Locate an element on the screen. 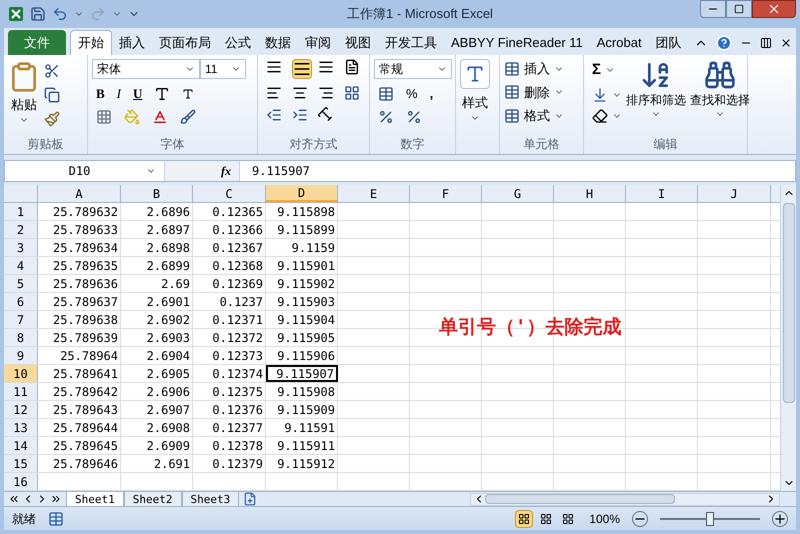  ribbon-tab: 页面布局 is located at coordinates (185, 42).